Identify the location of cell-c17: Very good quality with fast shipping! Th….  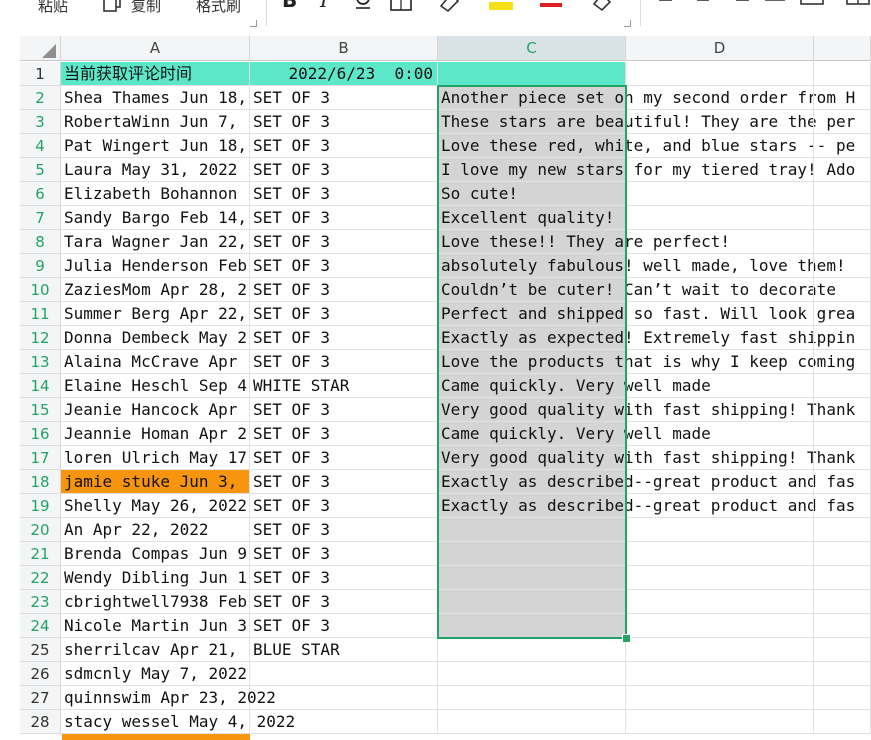
(646, 458).